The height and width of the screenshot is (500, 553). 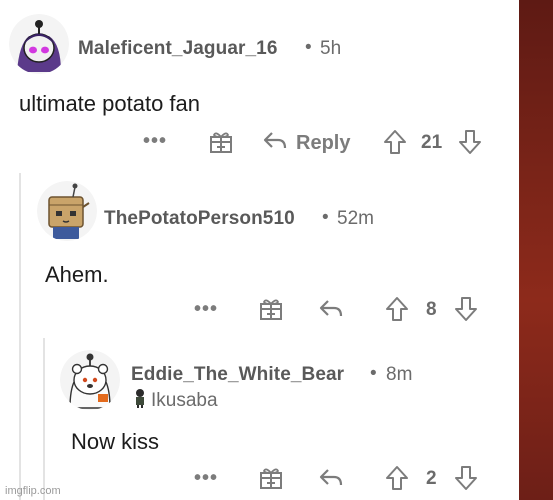 I want to click on comment-body: Ahem., so click(x=77, y=274).